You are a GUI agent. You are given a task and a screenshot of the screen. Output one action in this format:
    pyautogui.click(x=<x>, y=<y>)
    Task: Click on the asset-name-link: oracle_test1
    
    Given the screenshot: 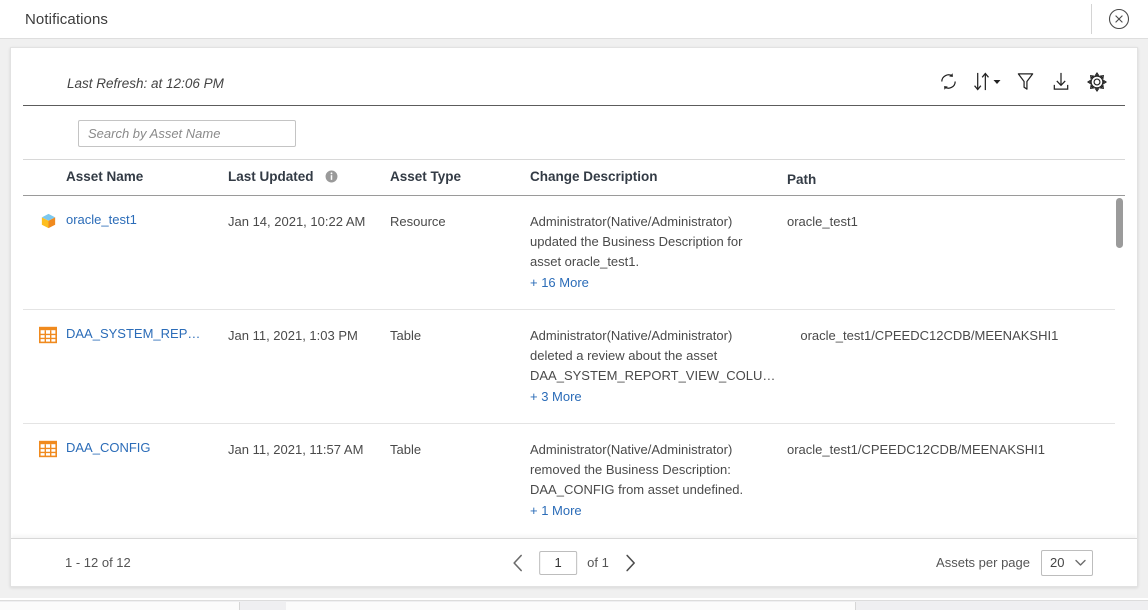 What is the action you would take?
    pyautogui.click(x=101, y=219)
    